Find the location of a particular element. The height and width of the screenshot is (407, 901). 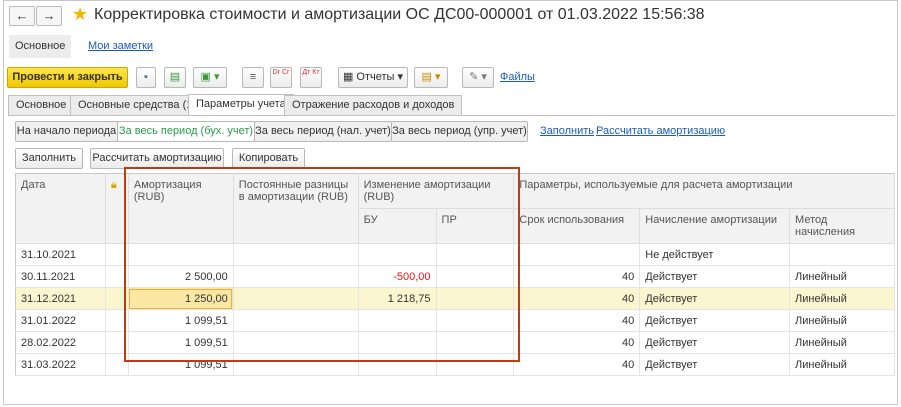

tab-expenses-income: Отражение расходов и доходов is located at coordinates (373, 105).